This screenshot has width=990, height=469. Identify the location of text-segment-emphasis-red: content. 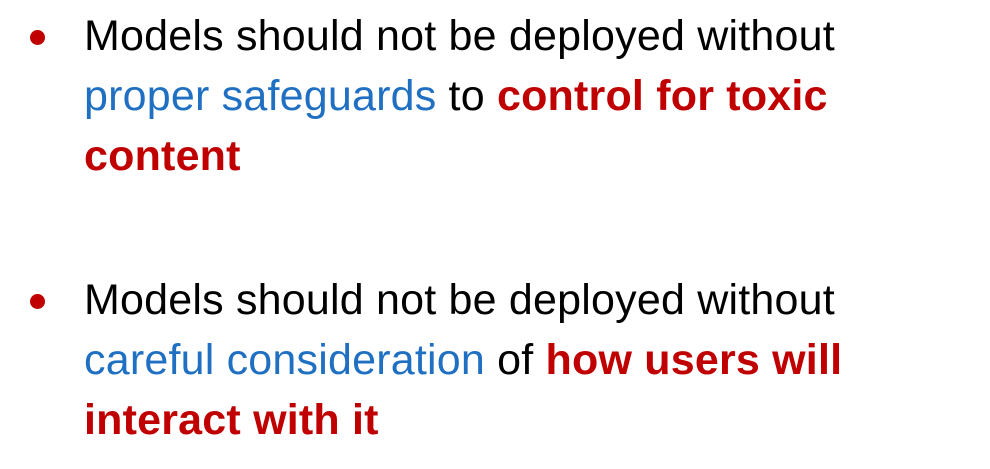
(162, 156).